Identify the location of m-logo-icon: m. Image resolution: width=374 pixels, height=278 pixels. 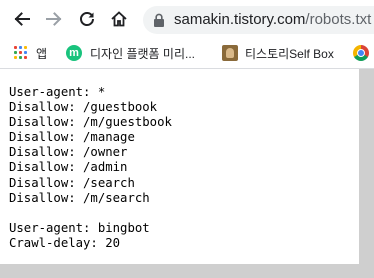
(74, 53).